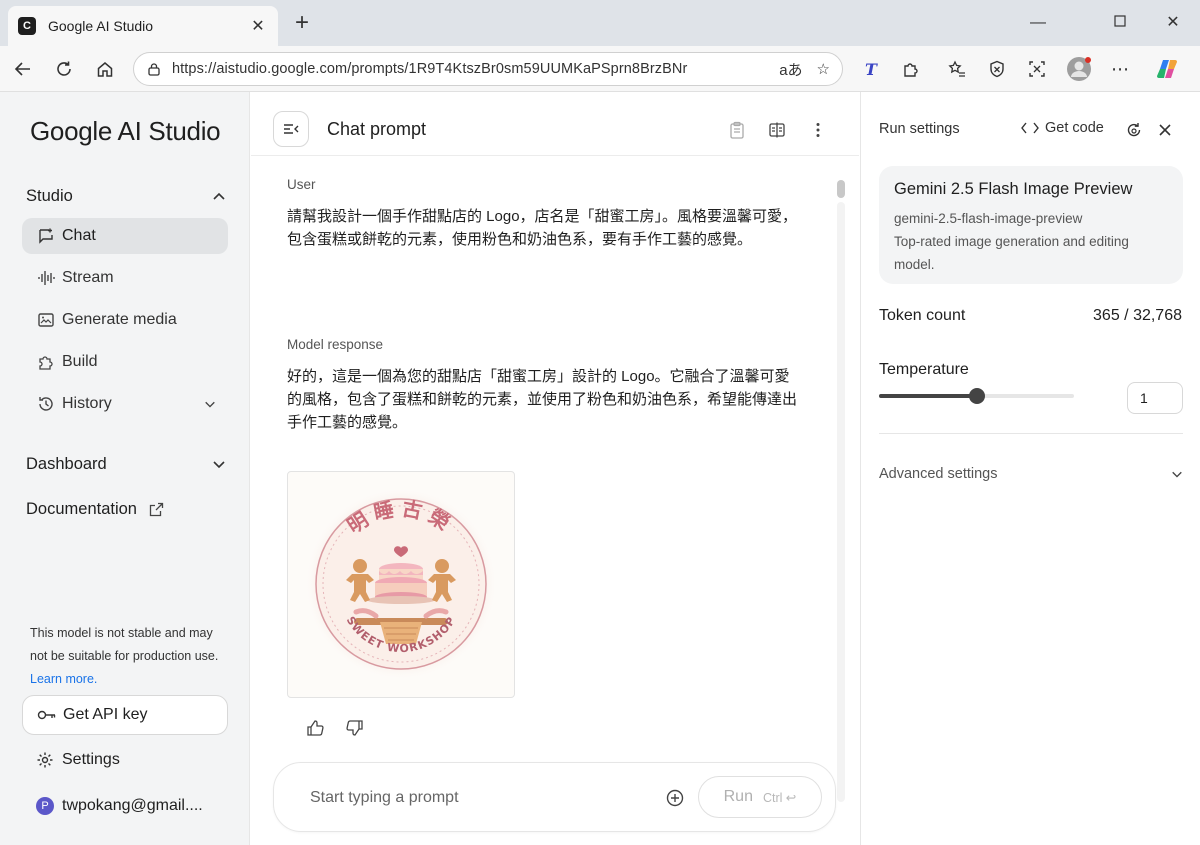 The image size is (1200, 845). I want to click on aistudio-favicon-icon: C, so click(27, 26).